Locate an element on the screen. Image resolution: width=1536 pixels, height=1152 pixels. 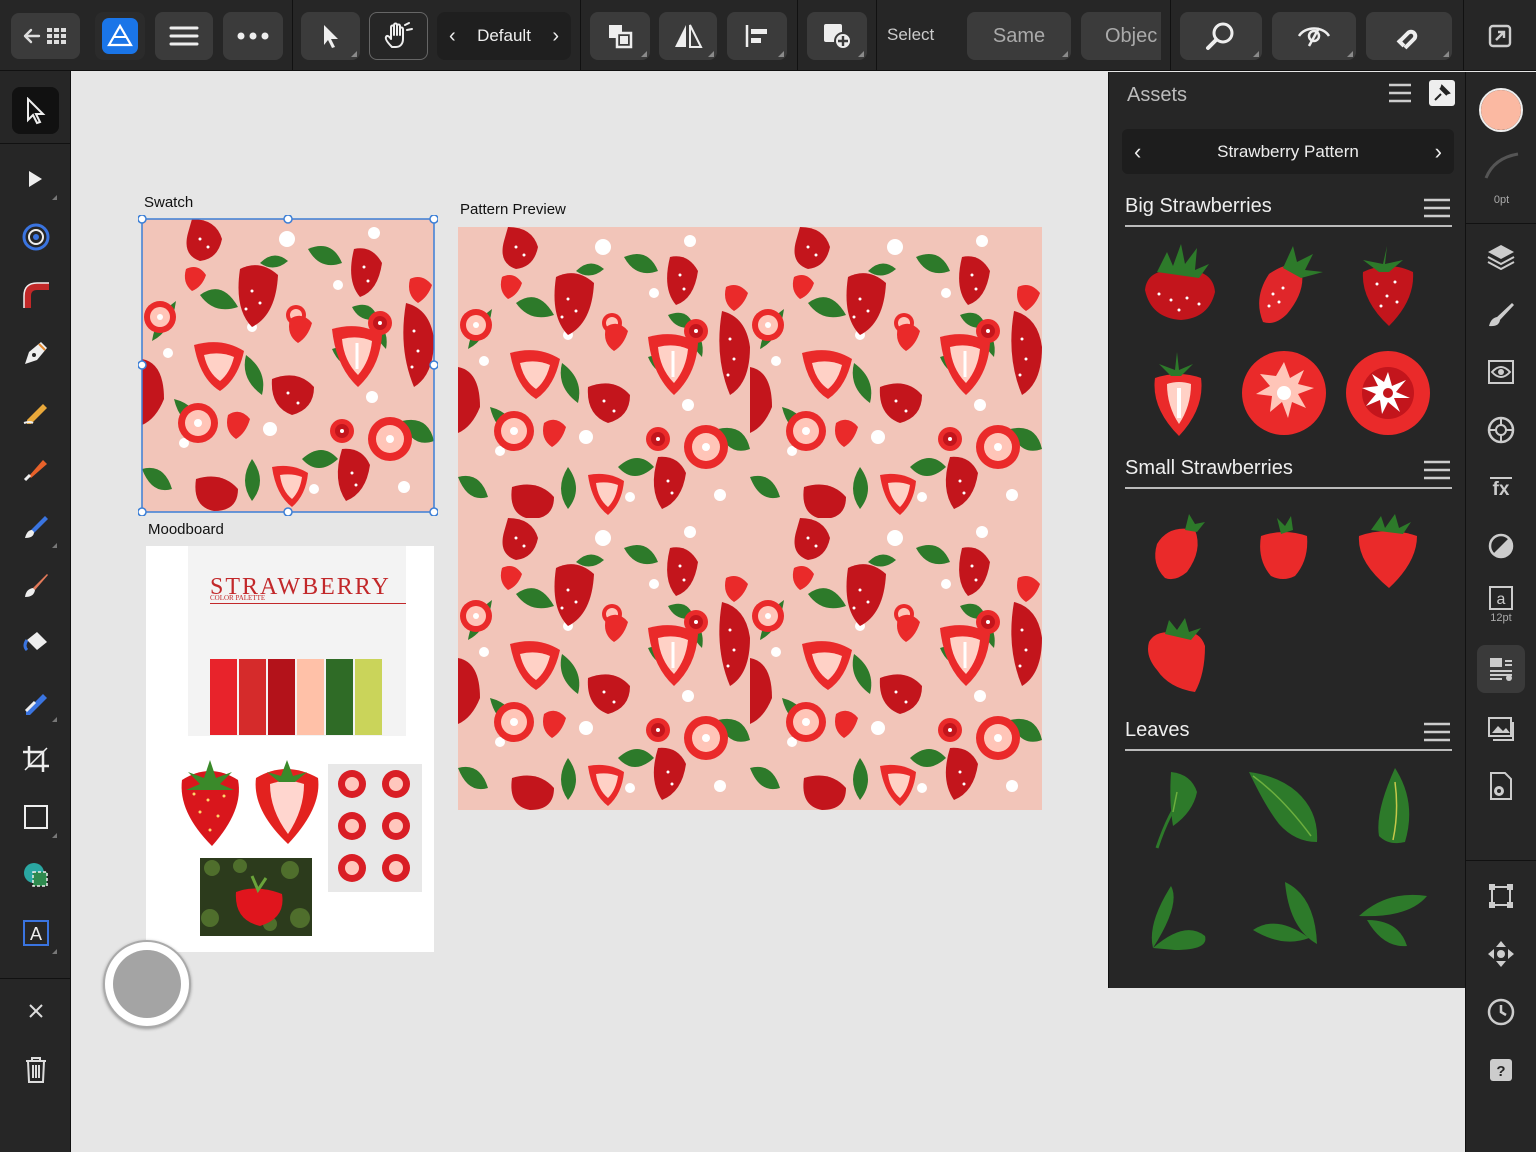
pen-nib-icon is located at coordinates (35, 352).